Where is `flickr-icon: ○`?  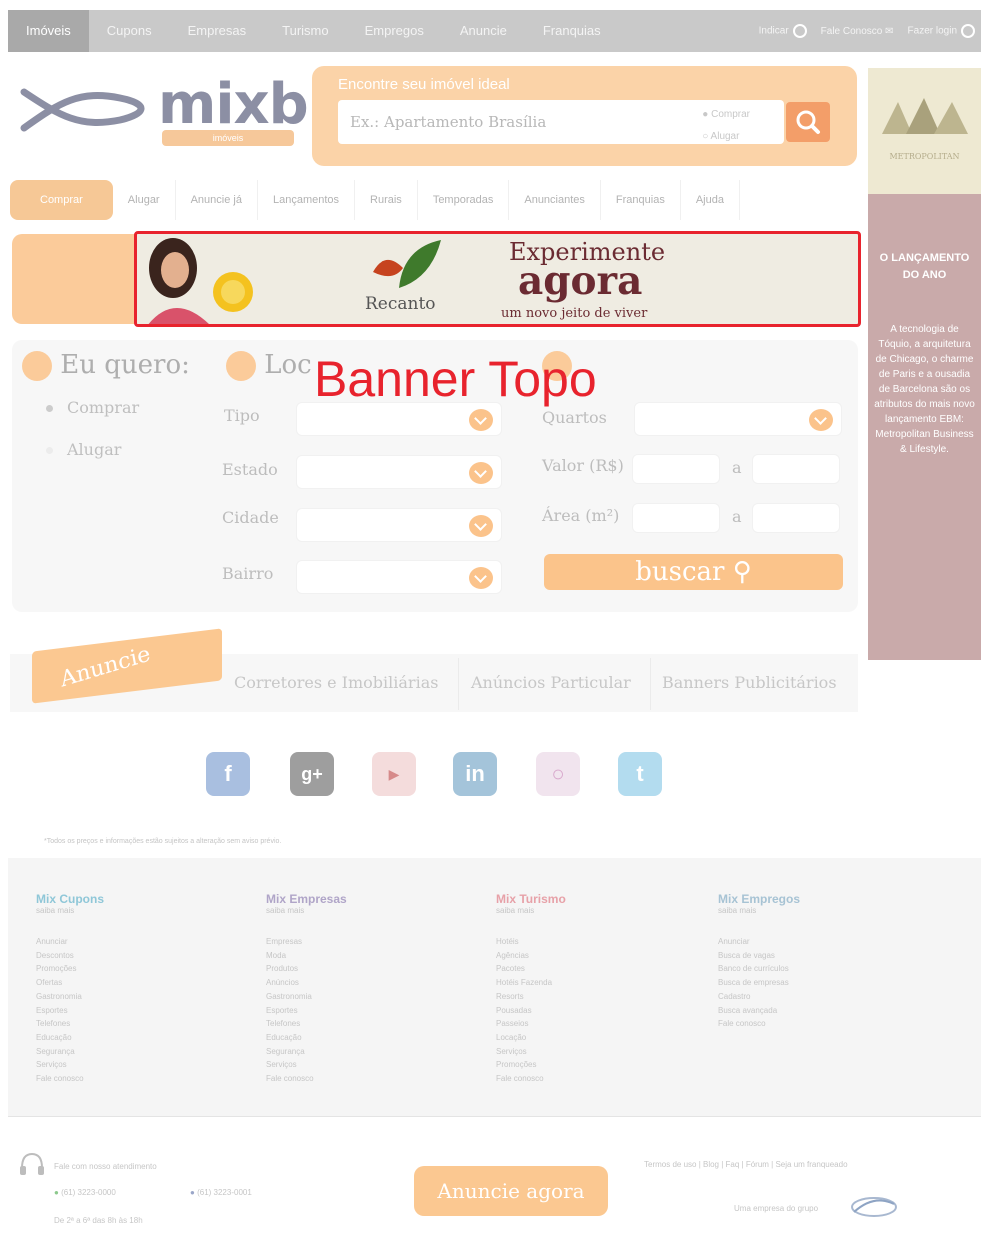 flickr-icon: ○ is located at coordinates (558, 774).